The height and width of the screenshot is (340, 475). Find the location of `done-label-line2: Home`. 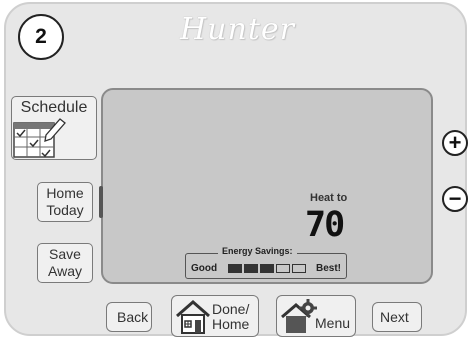

done-label-line2: Home is located at coordinates (231, 324).